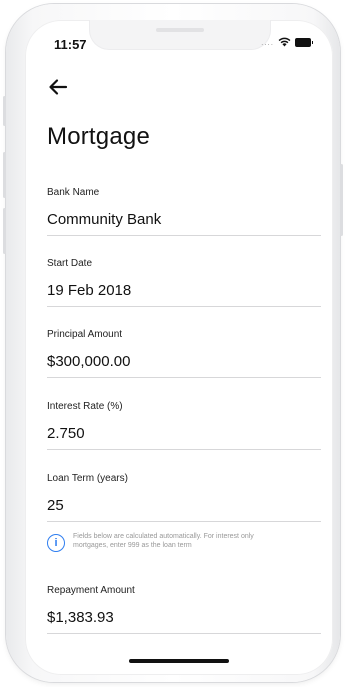  I want to click on principal-amount-field: Principal Amount $300,000.00, so click(184, 353).